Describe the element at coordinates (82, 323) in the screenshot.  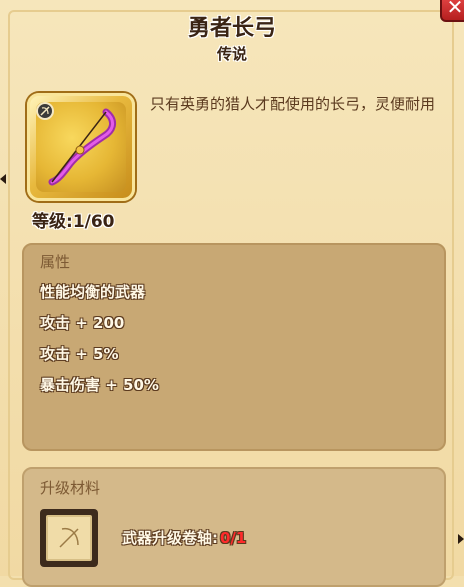
I see `attribute-line: 攻击 + 200` at that location.